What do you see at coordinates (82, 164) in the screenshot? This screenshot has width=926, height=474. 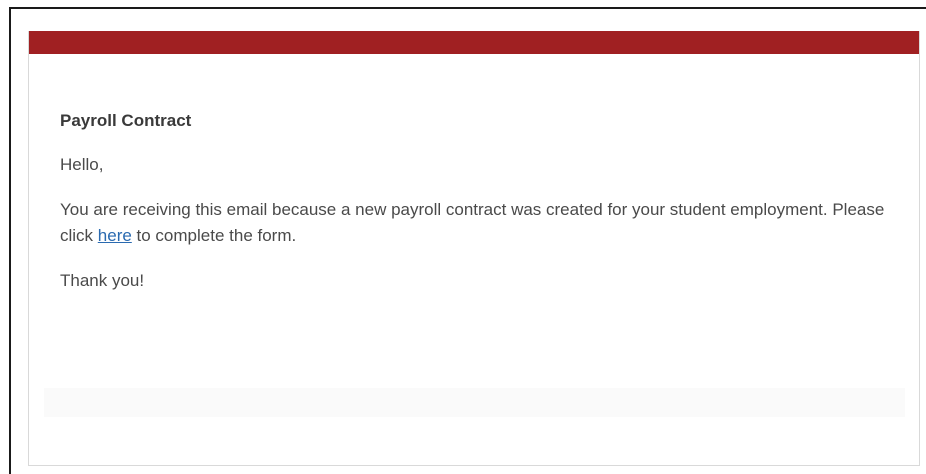 I see `email-greeting: Hello,` at bounding box center [82, 164].